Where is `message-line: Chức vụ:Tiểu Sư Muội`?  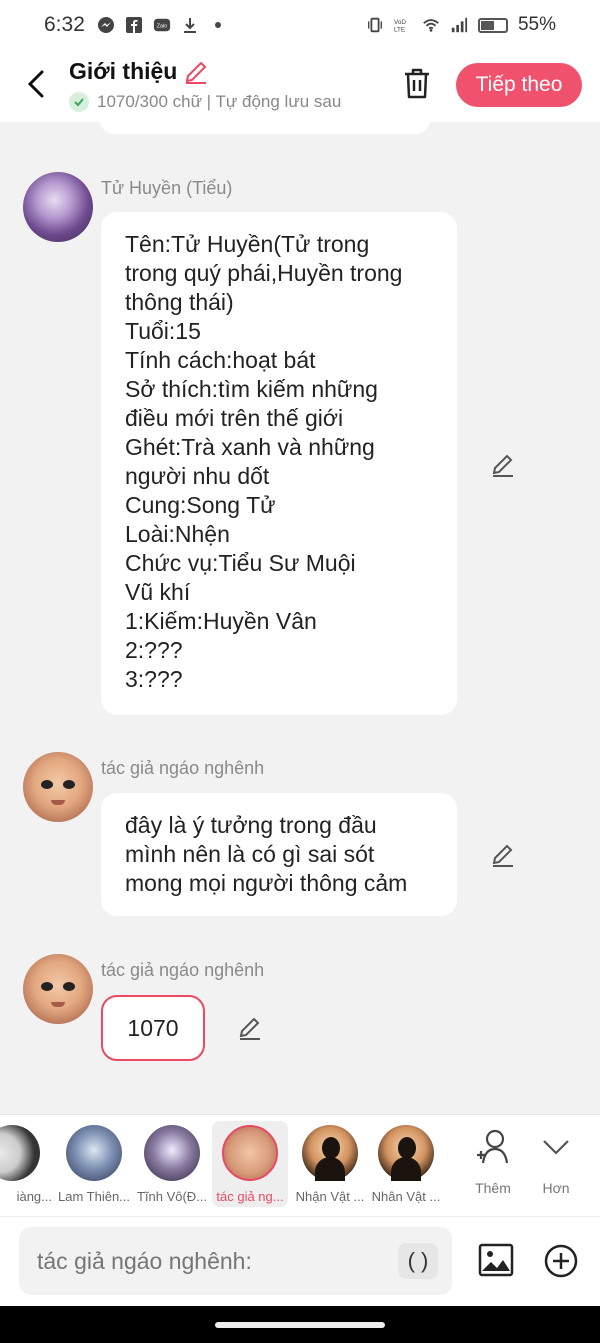
message-line: Chức vụ:Tiểu Sư Muội is located at coordinates (240, 563).